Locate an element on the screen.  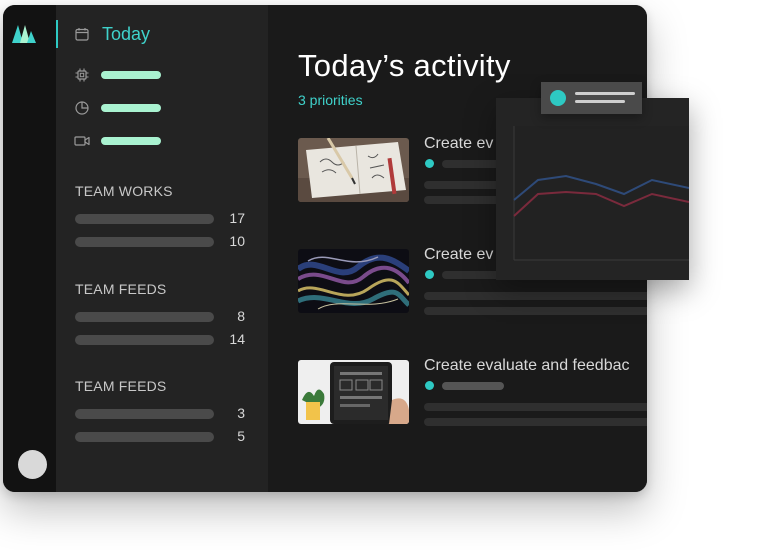
pie-chart-icon is located at coordinates (82, 108).